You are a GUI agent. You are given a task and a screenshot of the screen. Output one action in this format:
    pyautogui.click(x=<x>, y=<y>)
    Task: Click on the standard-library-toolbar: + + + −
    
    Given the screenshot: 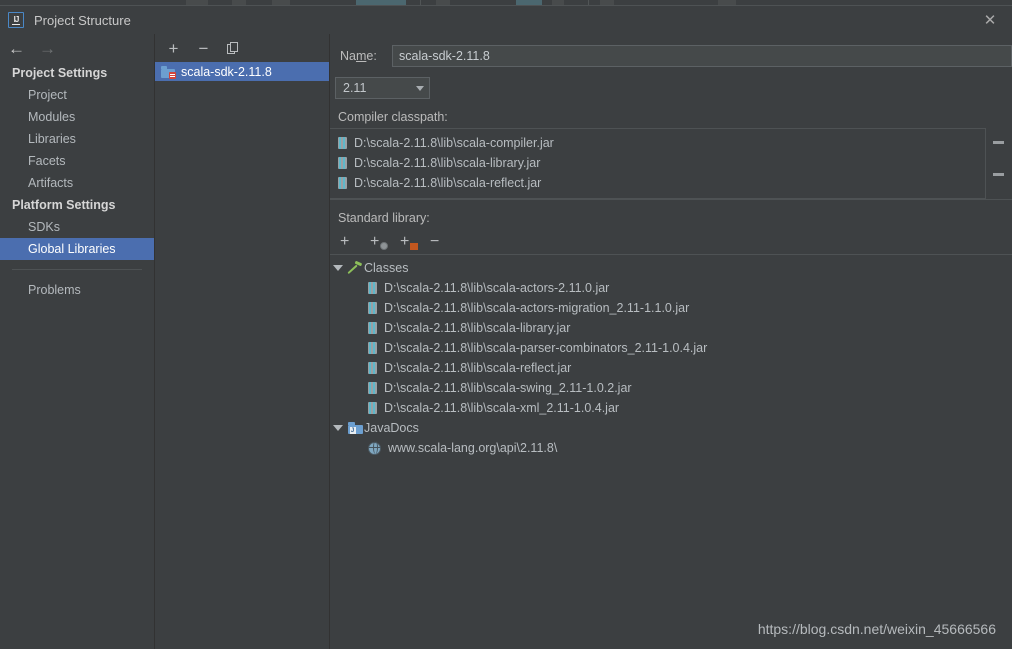 What is the action you would take?
    pyautogui.click(x=671, y=242)
    